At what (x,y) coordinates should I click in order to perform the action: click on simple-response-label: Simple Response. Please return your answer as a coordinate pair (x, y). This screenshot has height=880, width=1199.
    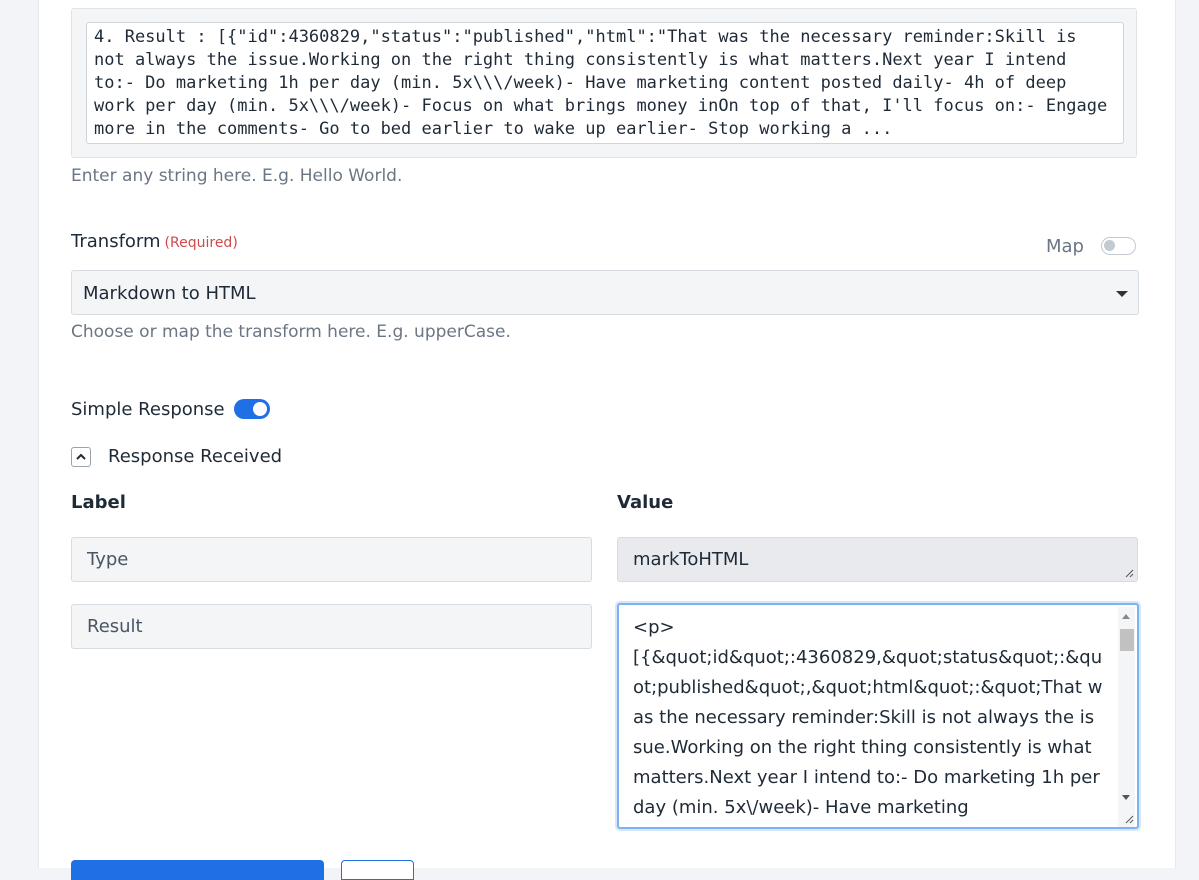
    Looking at the image, I should click on (148, 409).